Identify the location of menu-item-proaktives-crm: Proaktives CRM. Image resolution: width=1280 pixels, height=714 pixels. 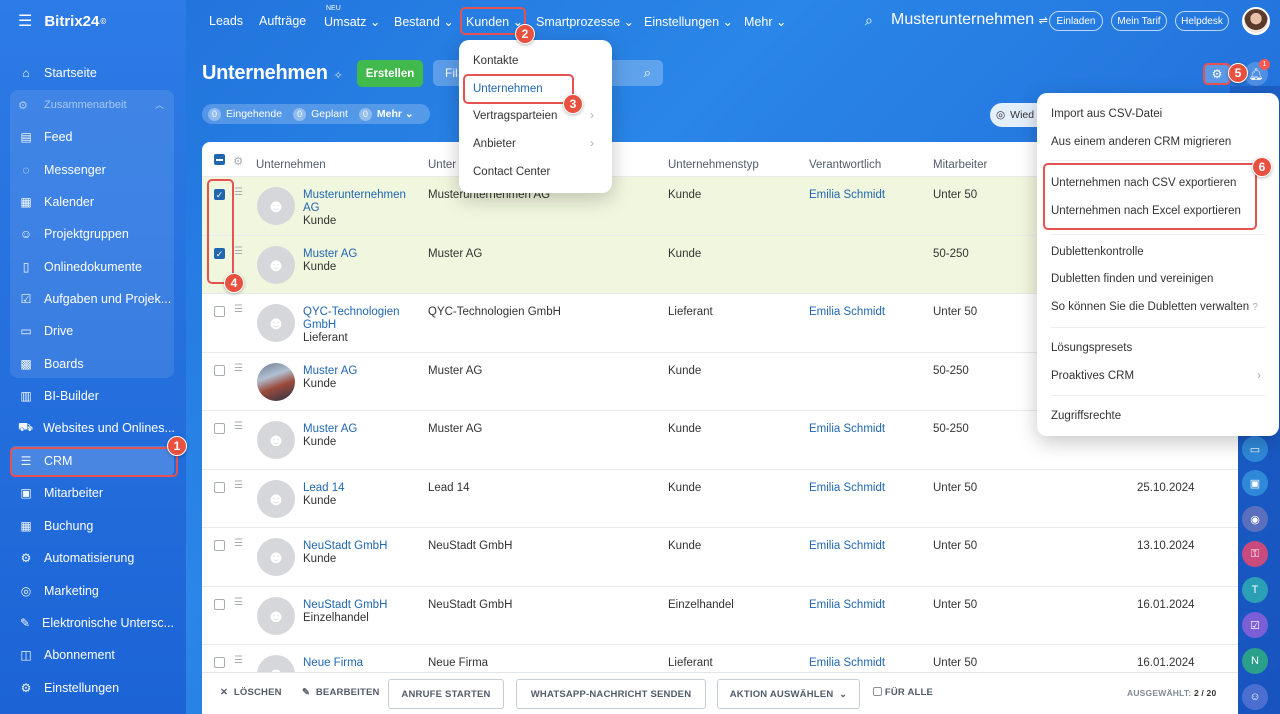
(1092, 376).